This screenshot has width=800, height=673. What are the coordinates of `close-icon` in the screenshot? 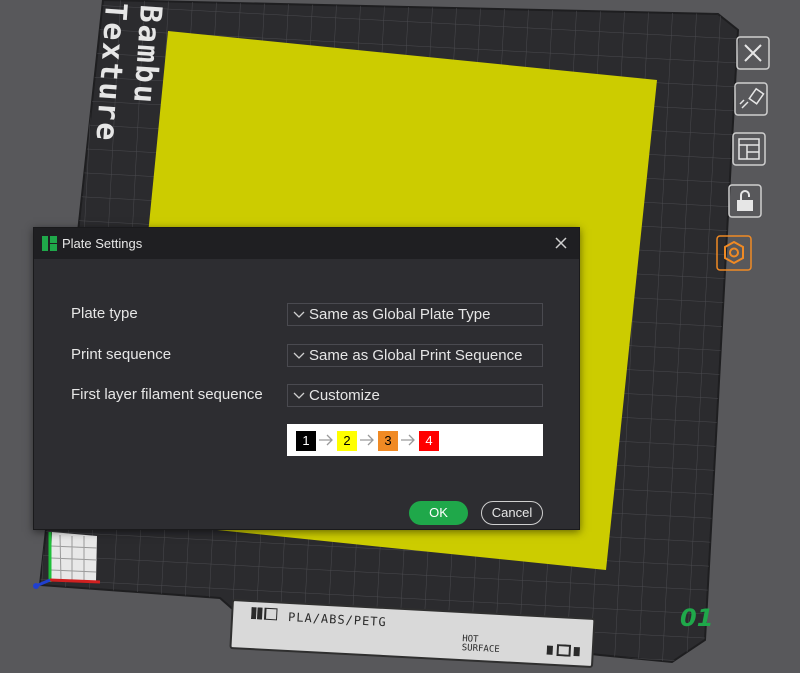 It's located at (753, 53).